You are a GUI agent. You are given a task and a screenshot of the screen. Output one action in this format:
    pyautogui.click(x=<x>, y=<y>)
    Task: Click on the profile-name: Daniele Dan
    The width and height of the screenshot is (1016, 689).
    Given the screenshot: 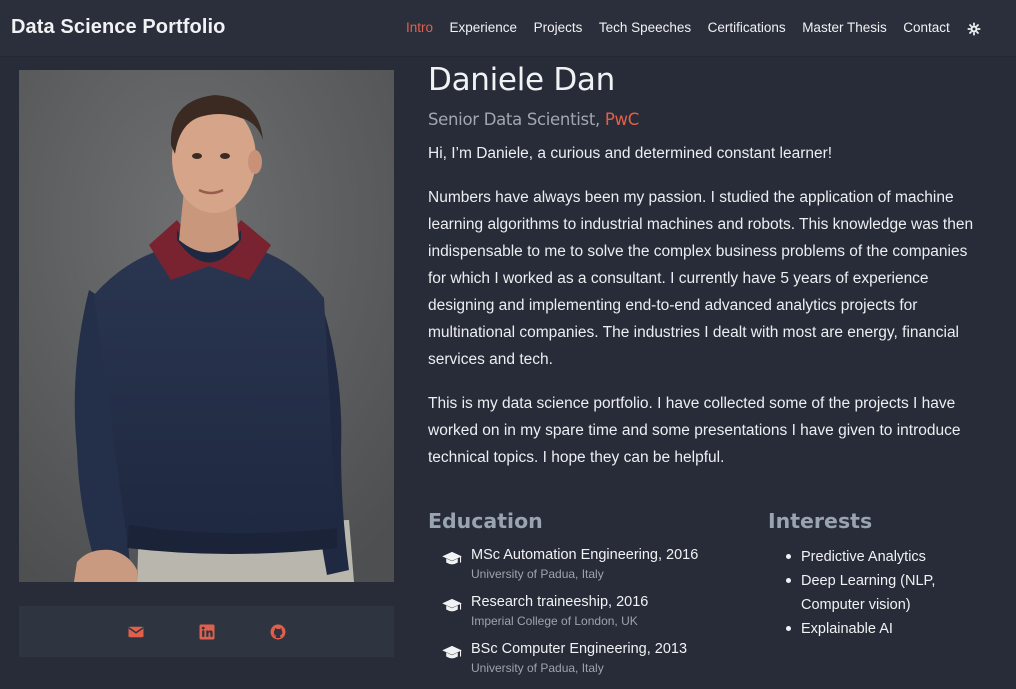 What is the action you would take?
    pyautogui.click(x=521, y=80)
    